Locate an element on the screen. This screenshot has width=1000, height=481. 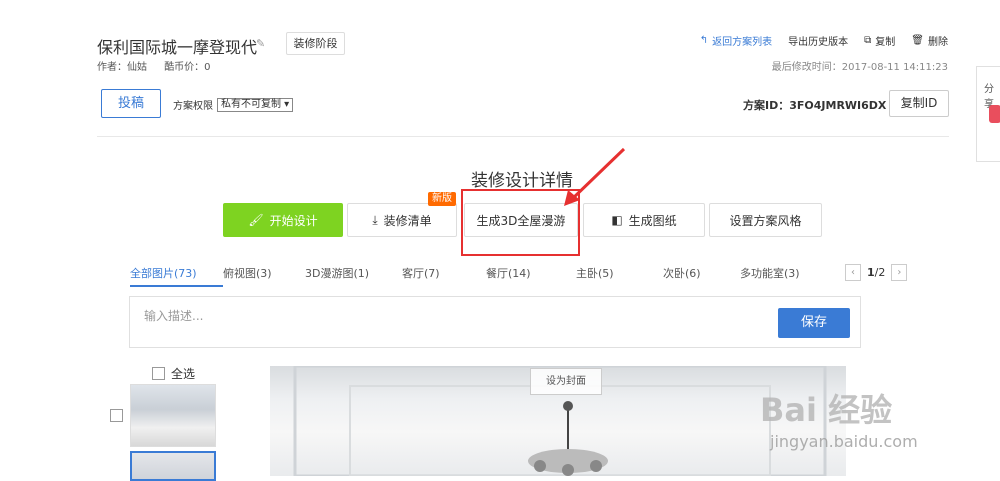
download-icon: ⤓ is located at coordinates (375, 219).